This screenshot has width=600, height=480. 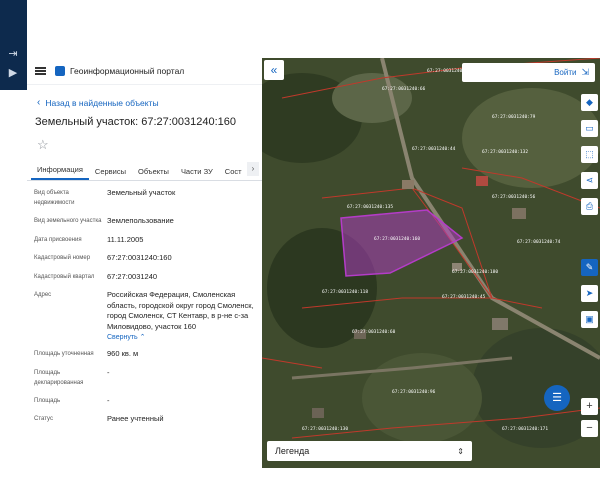 I want to click on attribute-value: 960 кв. м, so click(x=123, y=353).